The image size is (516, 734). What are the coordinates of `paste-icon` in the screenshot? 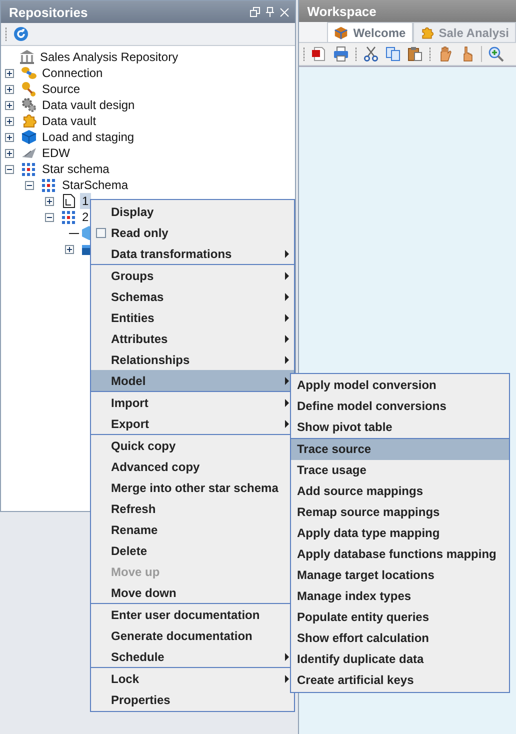 It's located at (415, 54).